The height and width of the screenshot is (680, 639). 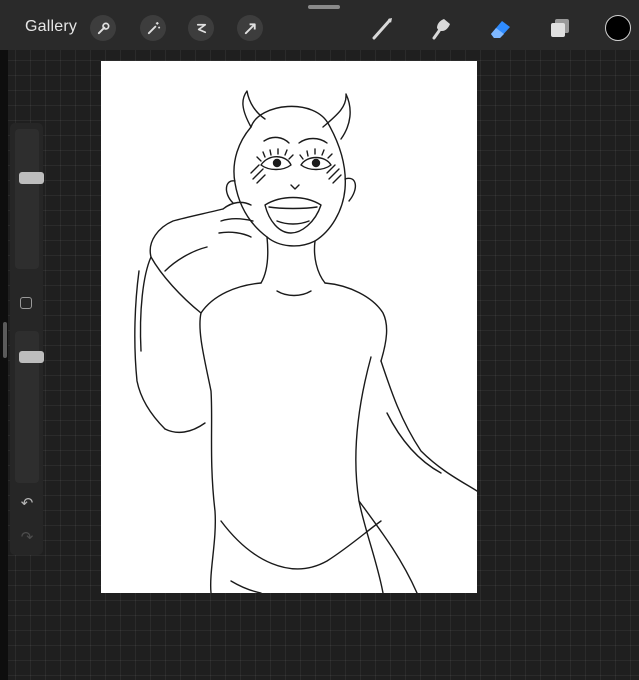 What do you see at coordinates (51, 27) in the screenshot?
I see `gallery-button: Gallery` at bounding box center [51, 27].